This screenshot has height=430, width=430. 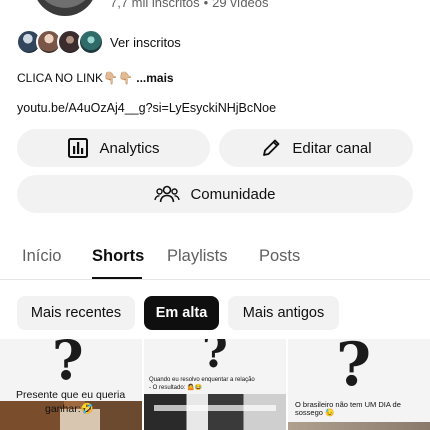 I want to click on analytics-label: Analytics, so click(x=129, y=148).